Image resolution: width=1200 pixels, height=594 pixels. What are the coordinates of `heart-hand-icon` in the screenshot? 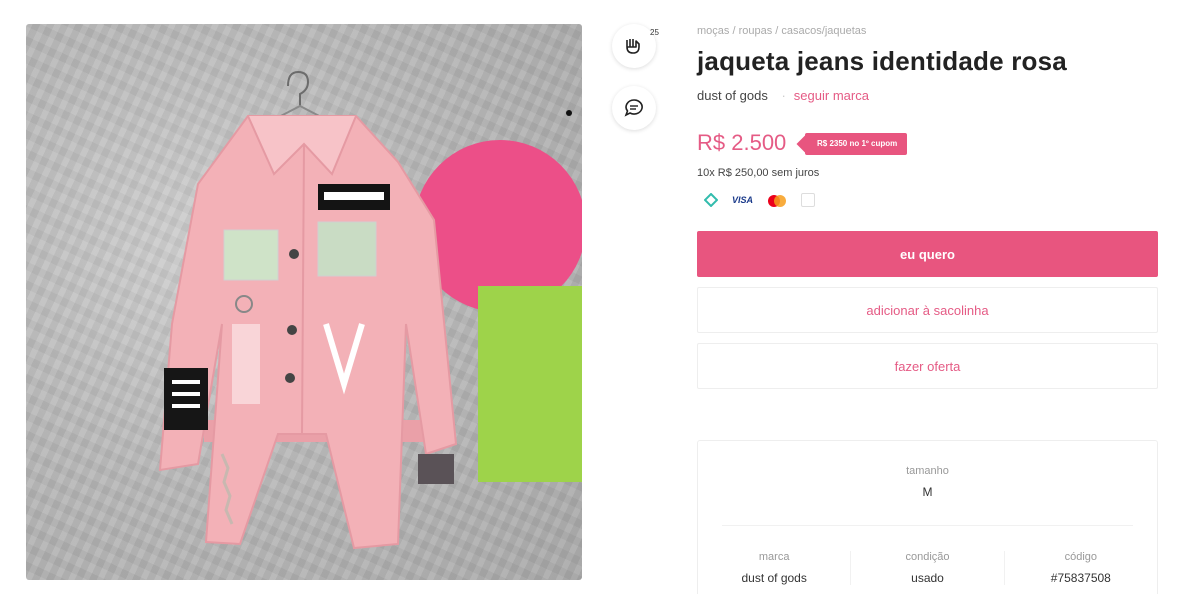 It's located at (633, 46).